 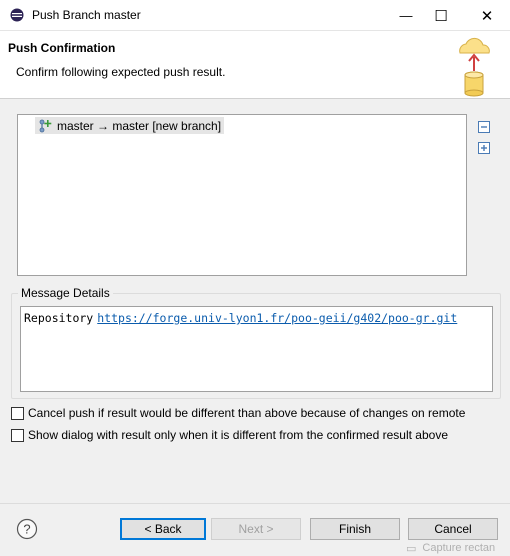 I want to click on collapse-all-icon, so click(x=484, y=127).